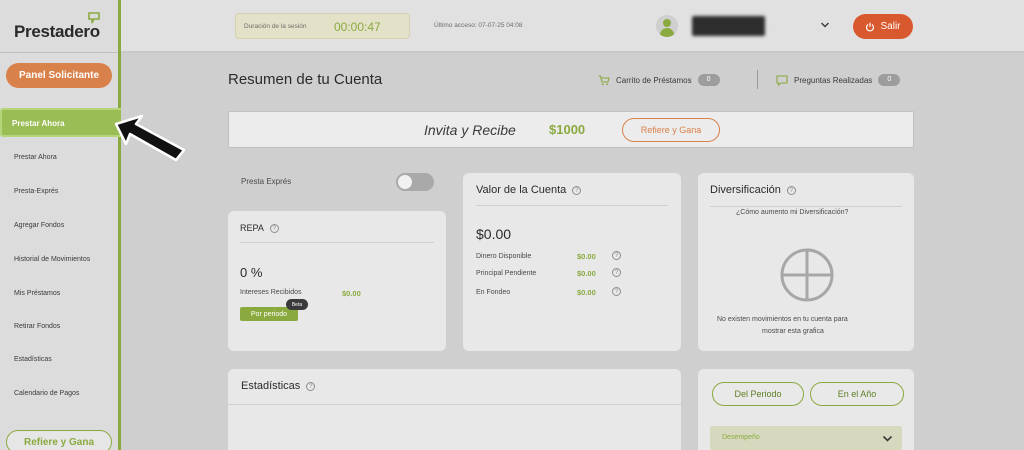 Image resolution: width=1024 pixels, height=450 pixels. I want to click on diversification-empty-line2: mostrar esta grafica, so click(793, 331).